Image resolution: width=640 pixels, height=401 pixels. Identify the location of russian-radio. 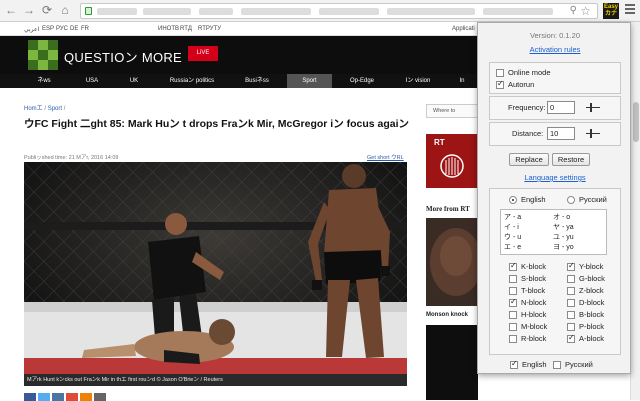
(571, 200).